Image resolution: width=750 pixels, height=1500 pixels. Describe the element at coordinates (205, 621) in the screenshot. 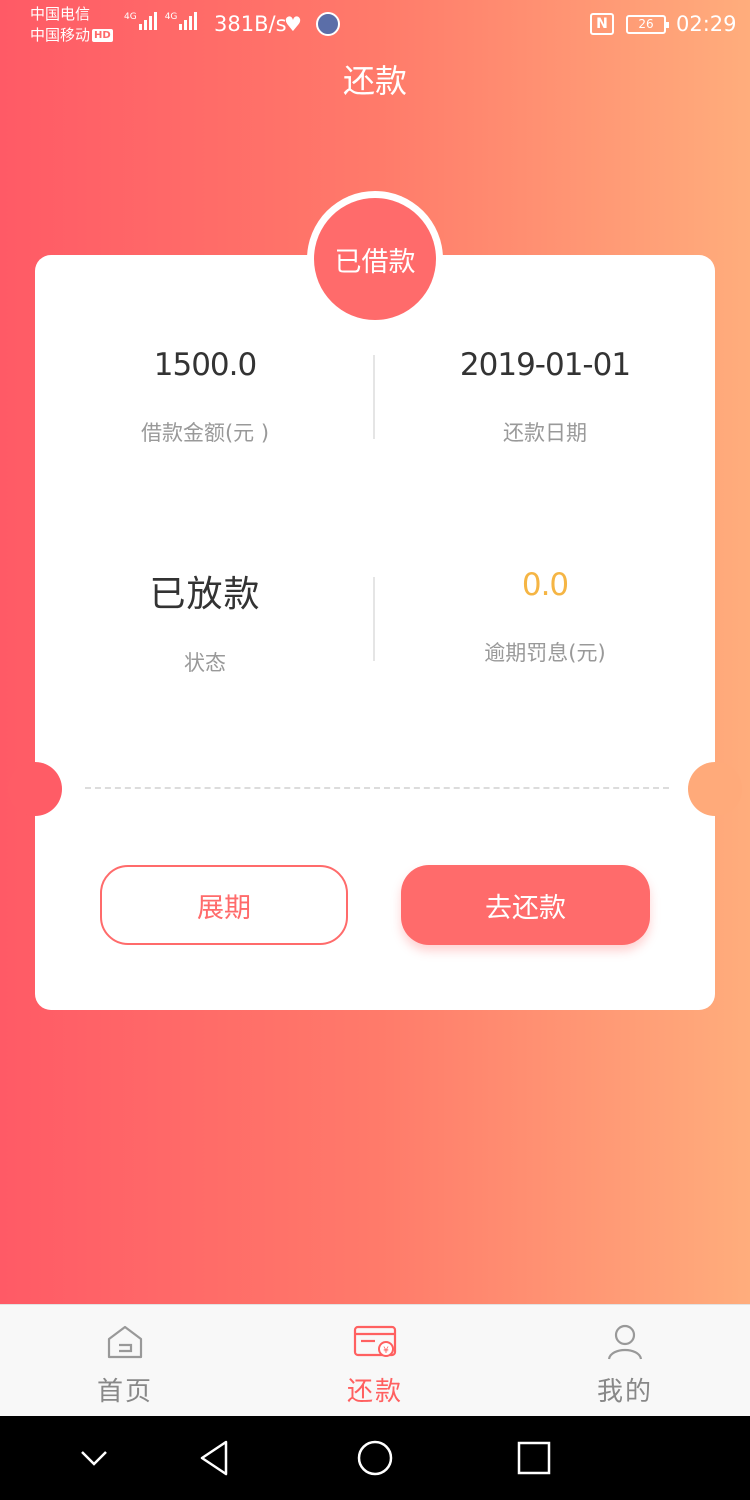

I see `status-cell: 已放款 状态` at that location.